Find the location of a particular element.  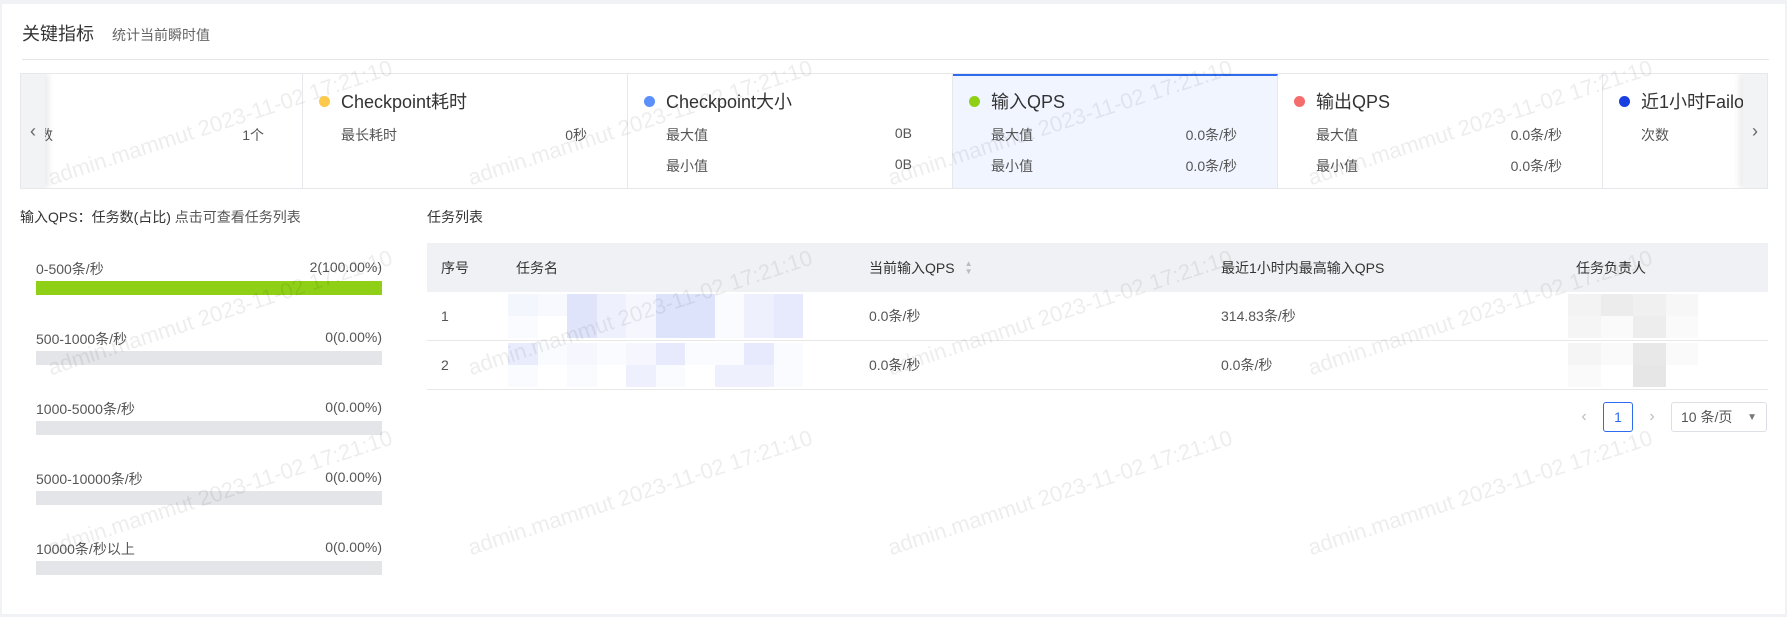

metric-card-output-qps: 输出QPS 最大值 0.0条/秒 最小值 0.0条/秒 is located at coordinates (1440, 131).